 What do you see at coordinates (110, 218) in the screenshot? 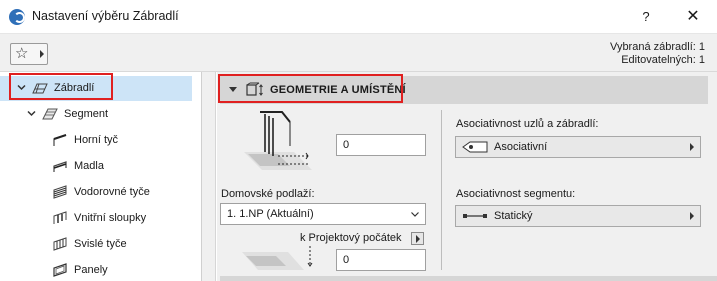
I see `tree-item-label: Vnitřní sloupky` at bounding box center [110, 218].